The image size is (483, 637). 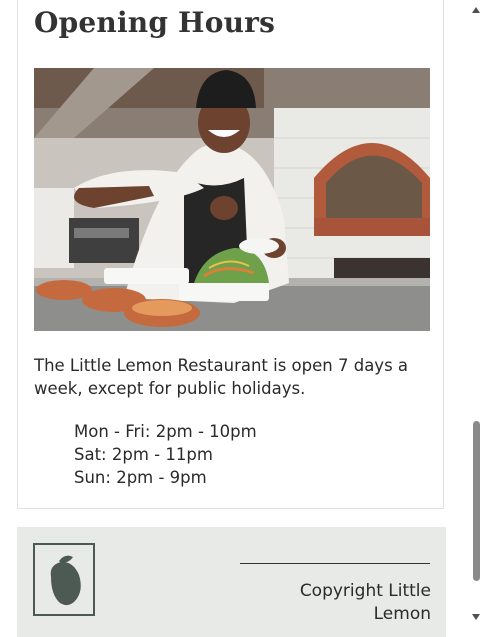 I want to click on lemon-icon, so click(x=65, y=580).